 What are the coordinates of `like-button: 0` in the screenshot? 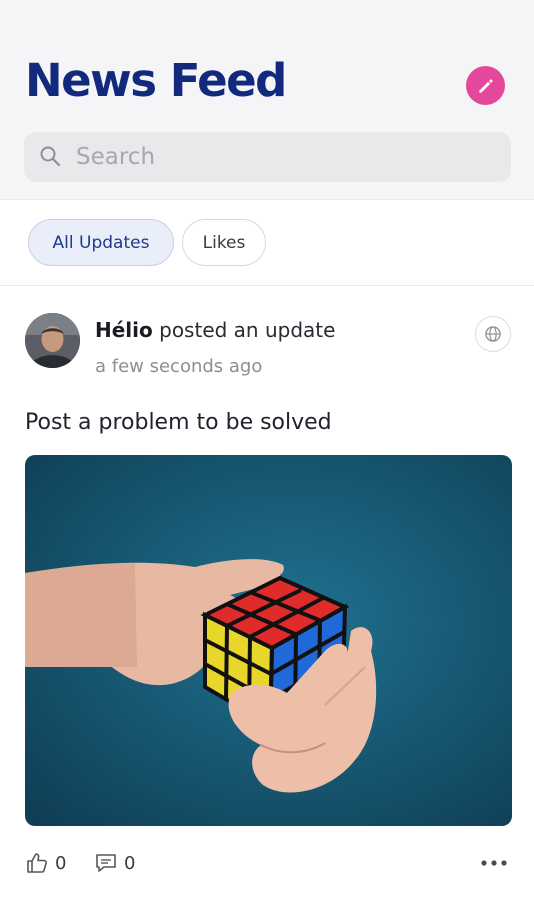 It's located at (45, 863).